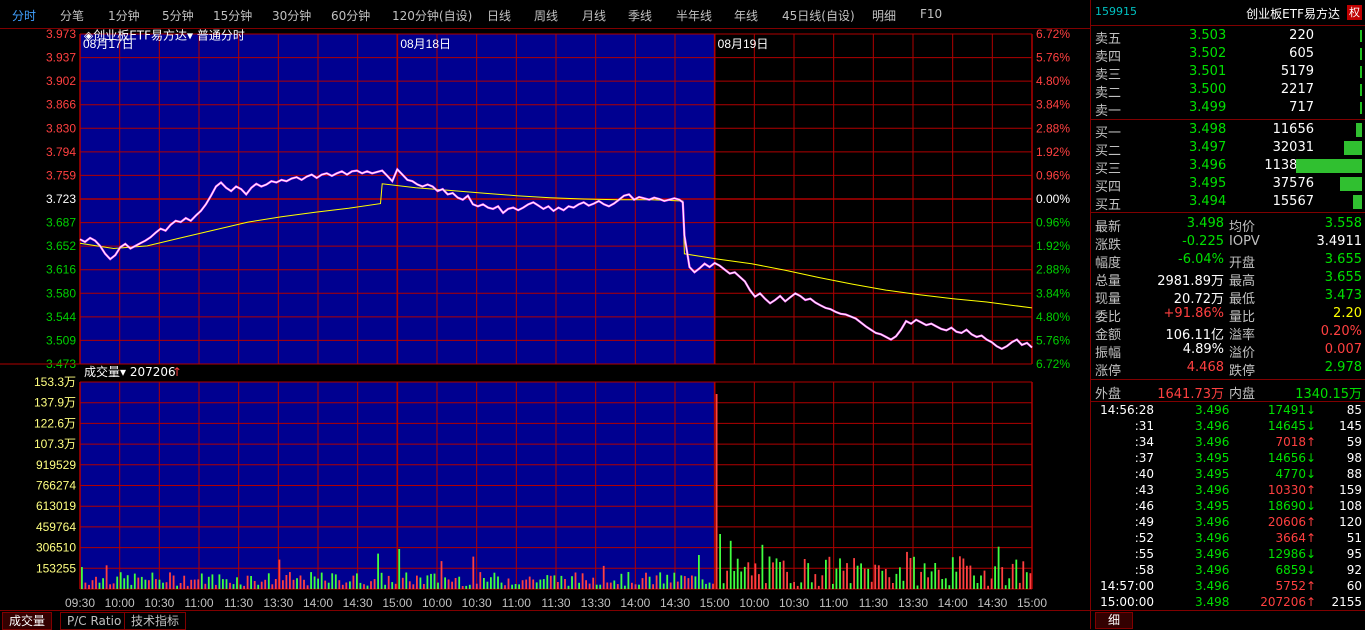 This screenshot has height=630, width=1365. I want to click on indicator-tab-2: 技术指标, so click(155, 621).